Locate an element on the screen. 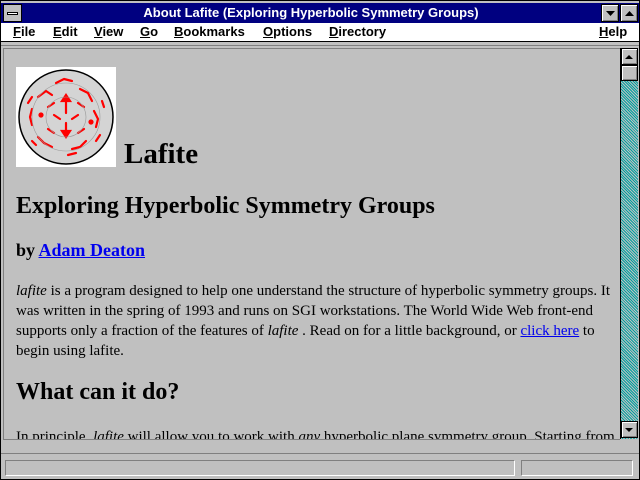 The height and width of the screenshot is (480, 640). minimize-button is located at coordinates (610, 13).